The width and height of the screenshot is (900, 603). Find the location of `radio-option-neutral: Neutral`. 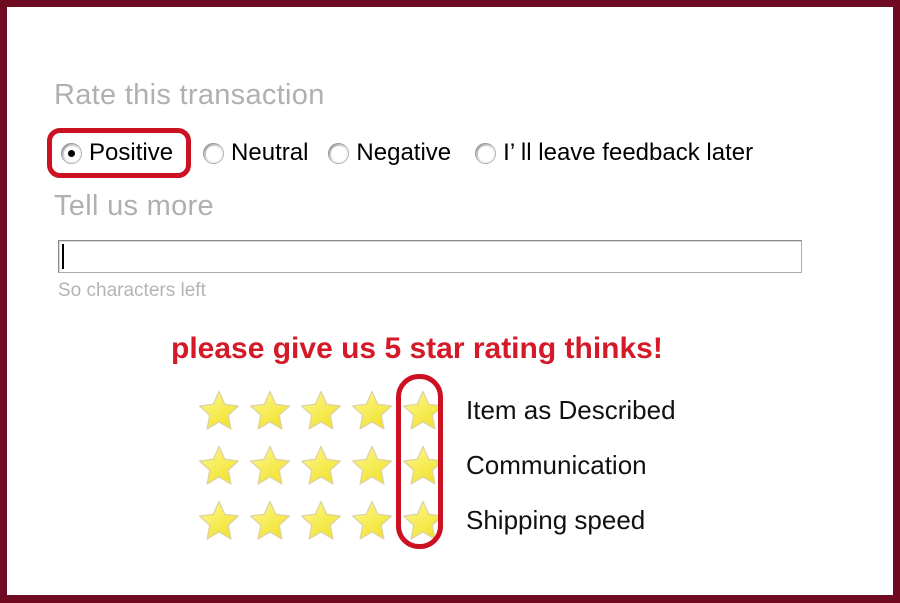

radio-option-neutral: Neutral is located at coordinates (255, 153).